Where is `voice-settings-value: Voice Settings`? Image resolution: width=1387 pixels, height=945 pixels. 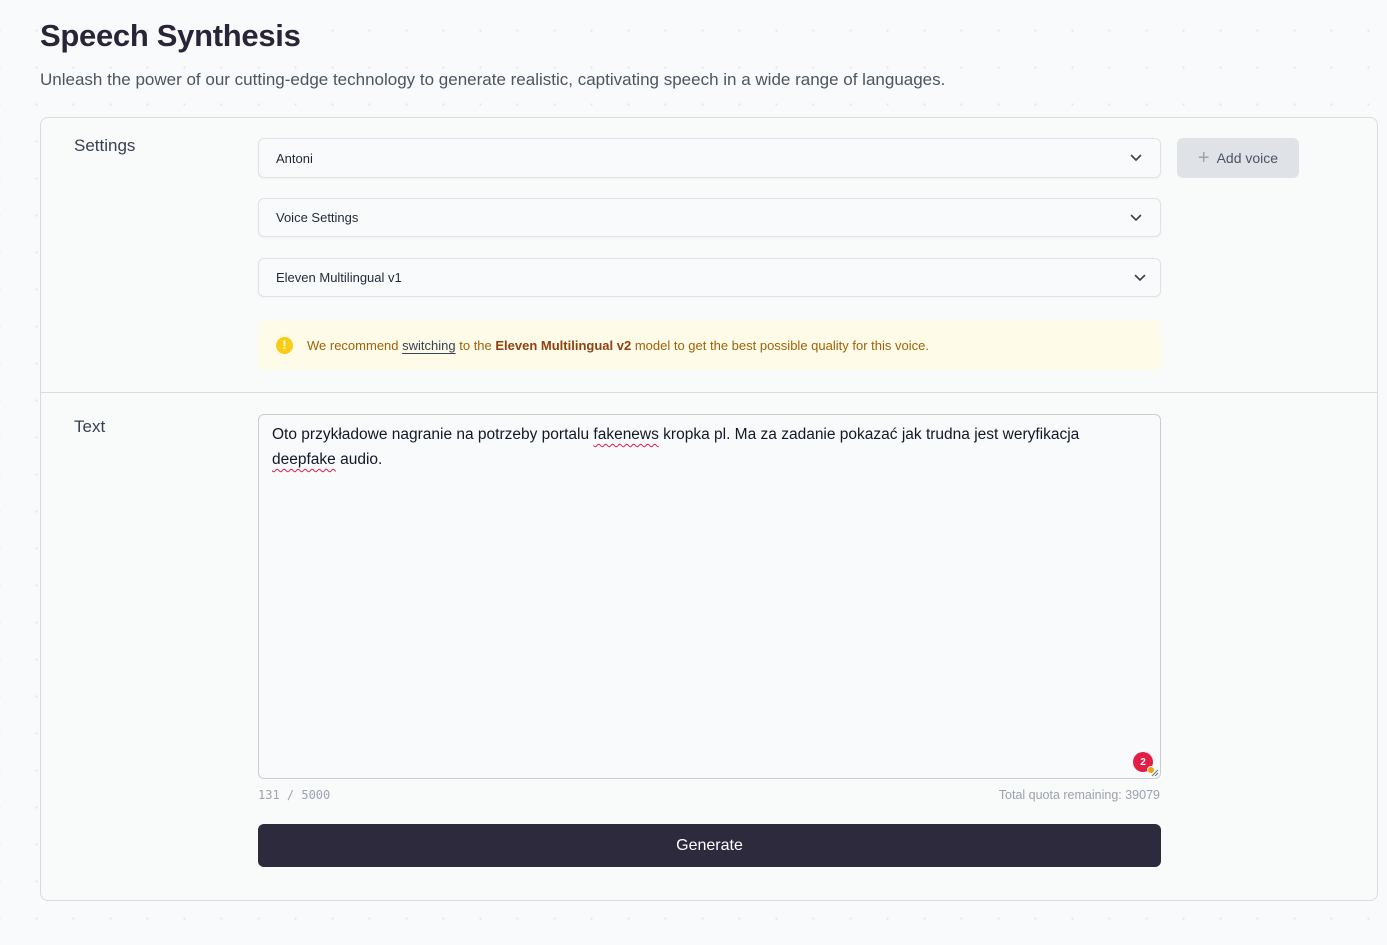
voice-settings-value: Voice Settings is located at coordinates (317, 217).